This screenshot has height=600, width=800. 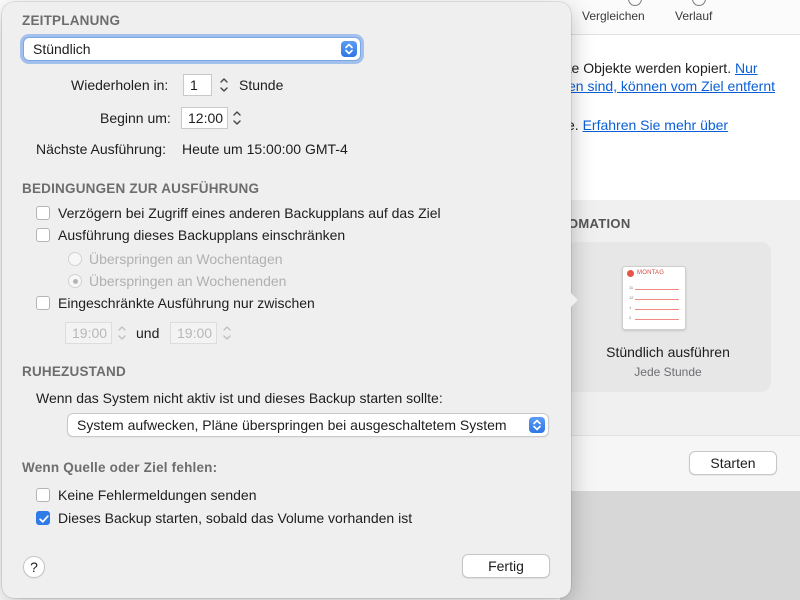 What do you see at coordinates (223, 85) in the screenshot?
I see `repeat-stepper` at bounding box center [223, 85].